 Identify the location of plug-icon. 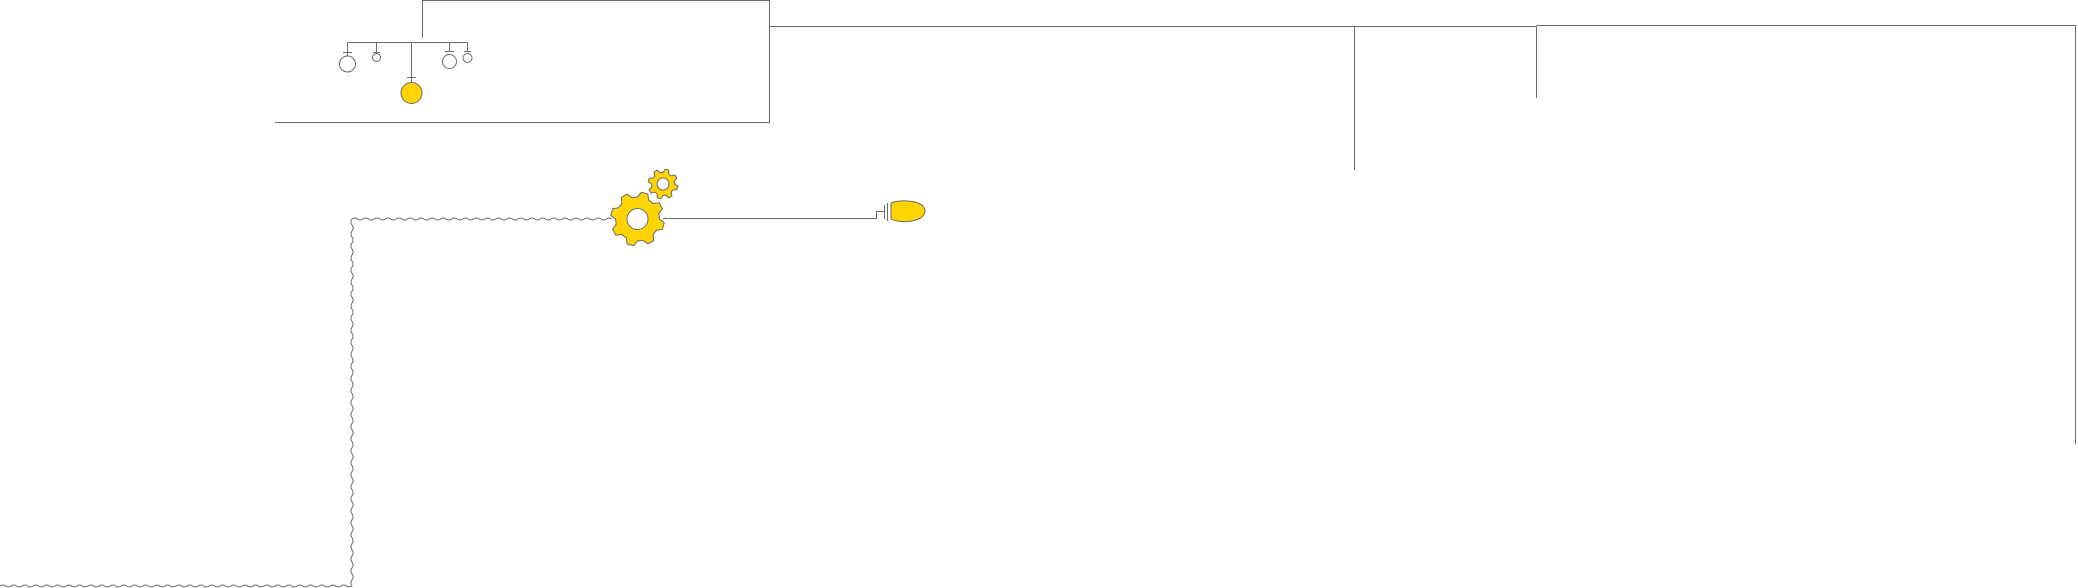
(905, 211).